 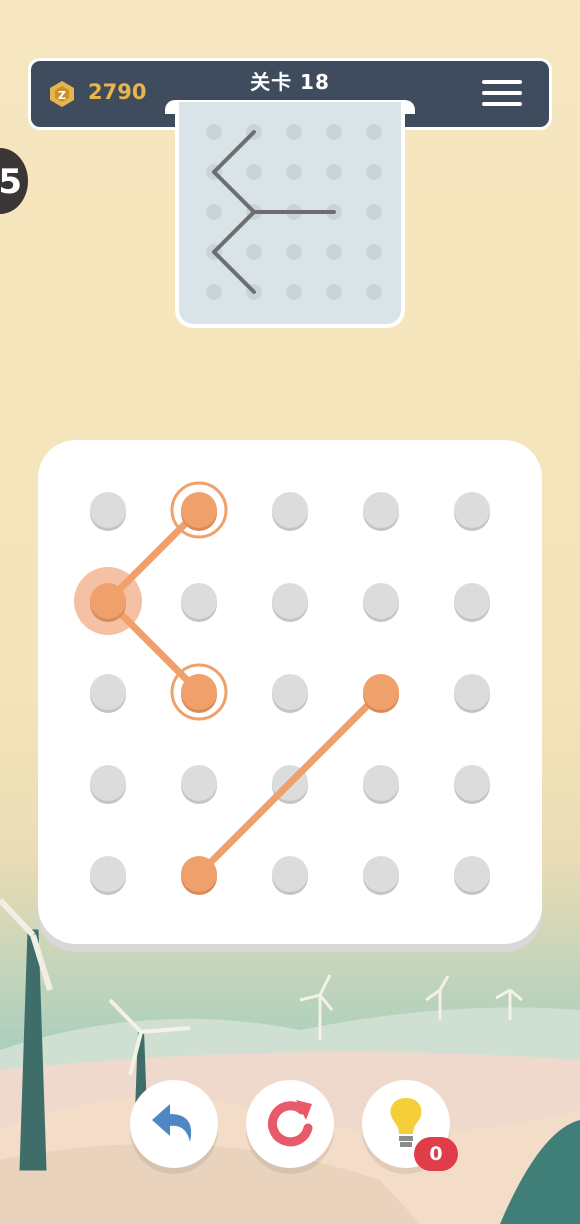 I want to click on undo-button, so click(x=174, y=1124).